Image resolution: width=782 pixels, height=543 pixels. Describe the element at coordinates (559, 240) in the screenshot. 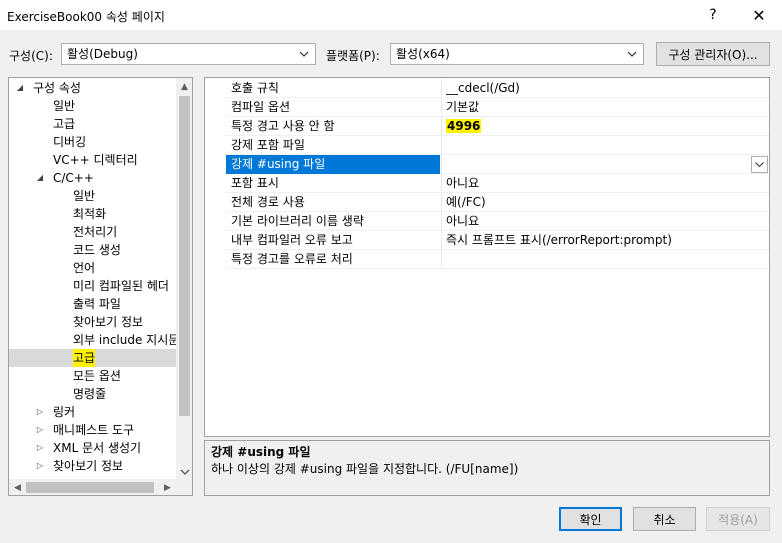

I see `property-value-text: 즉시 프롬프트 표시(/errorReport:prompt)` at that location.